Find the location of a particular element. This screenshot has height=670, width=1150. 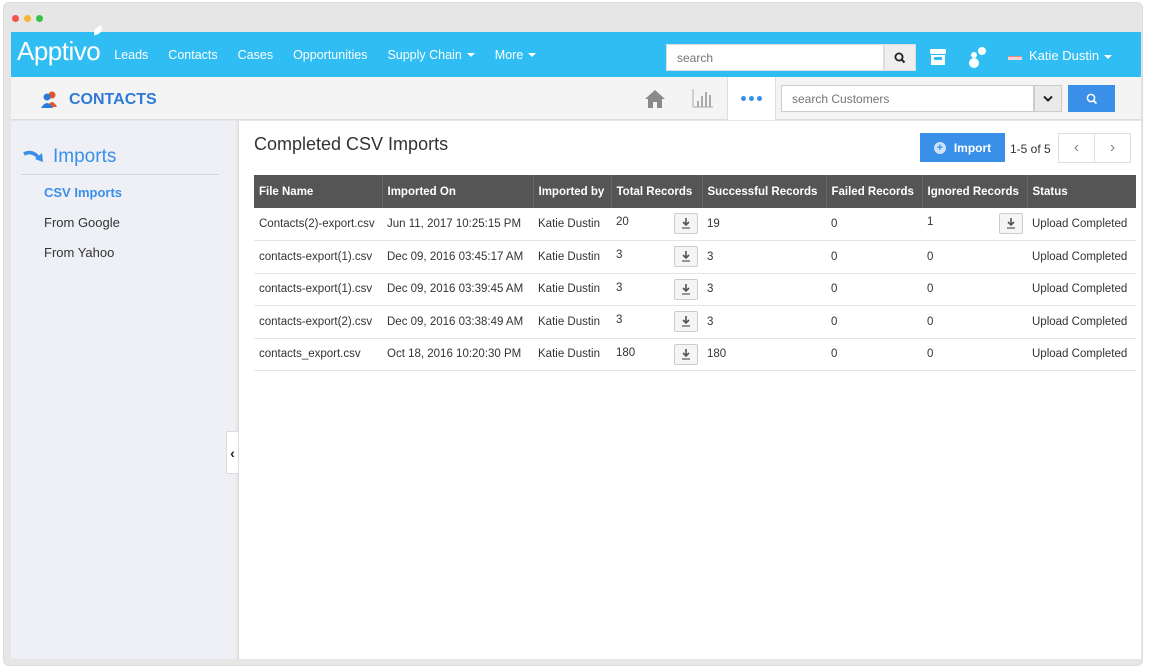

previous-page-button: ‹ is located at coordinates (1076, 148).